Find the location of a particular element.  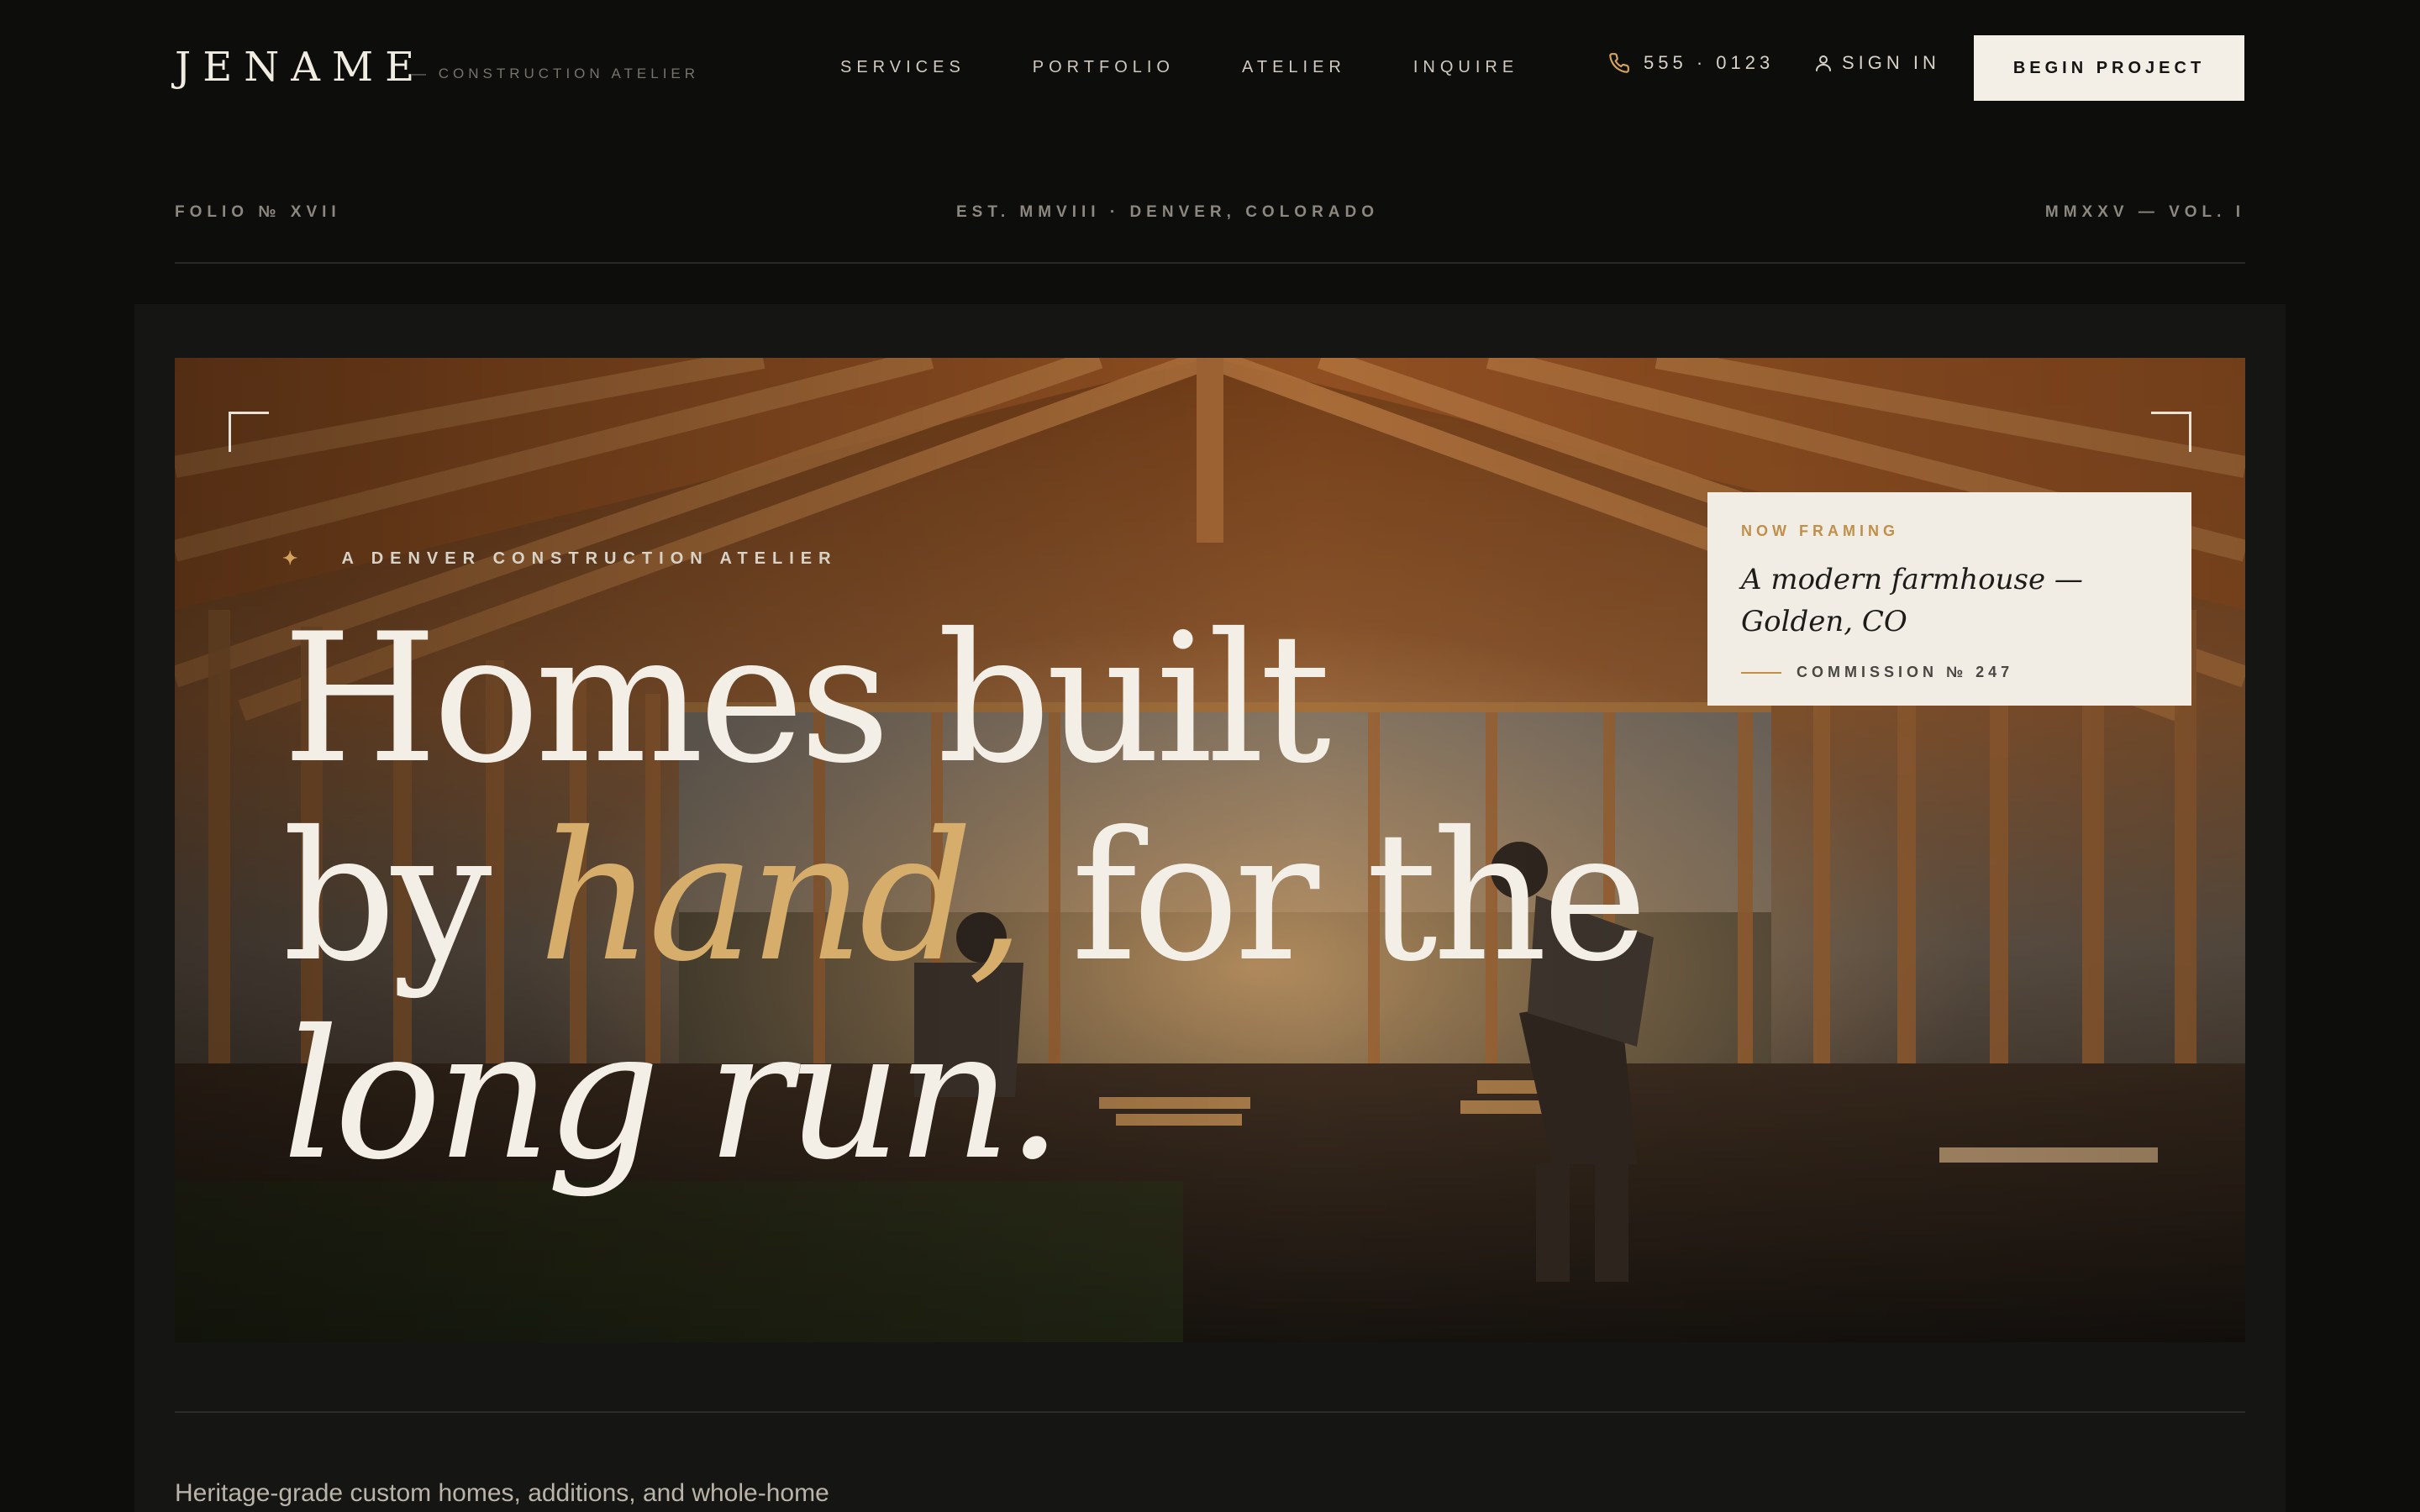

sign-in-link: SIGN IN is located at coordinates (1876, 63).